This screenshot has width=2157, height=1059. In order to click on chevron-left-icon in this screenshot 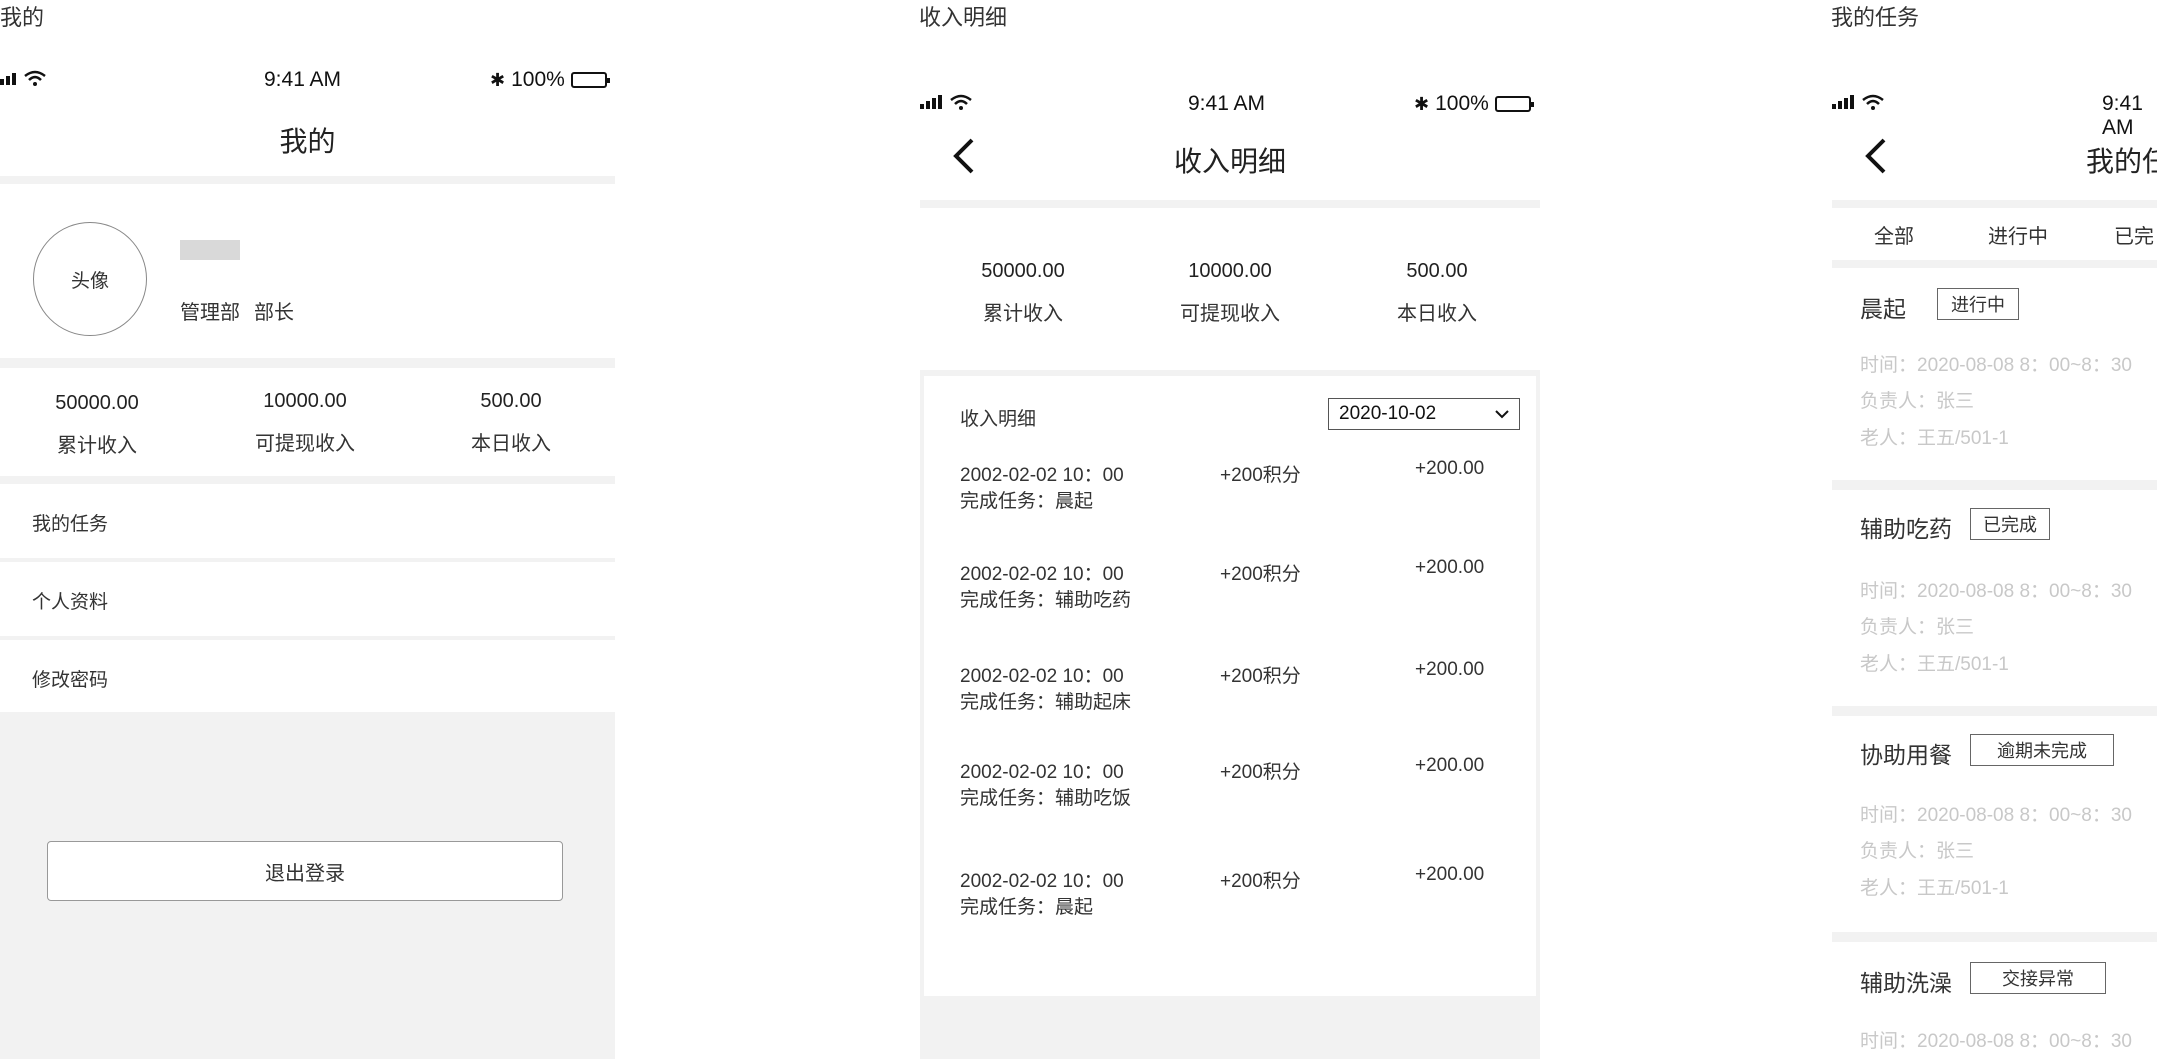, I will do `click(1875, 156)`.